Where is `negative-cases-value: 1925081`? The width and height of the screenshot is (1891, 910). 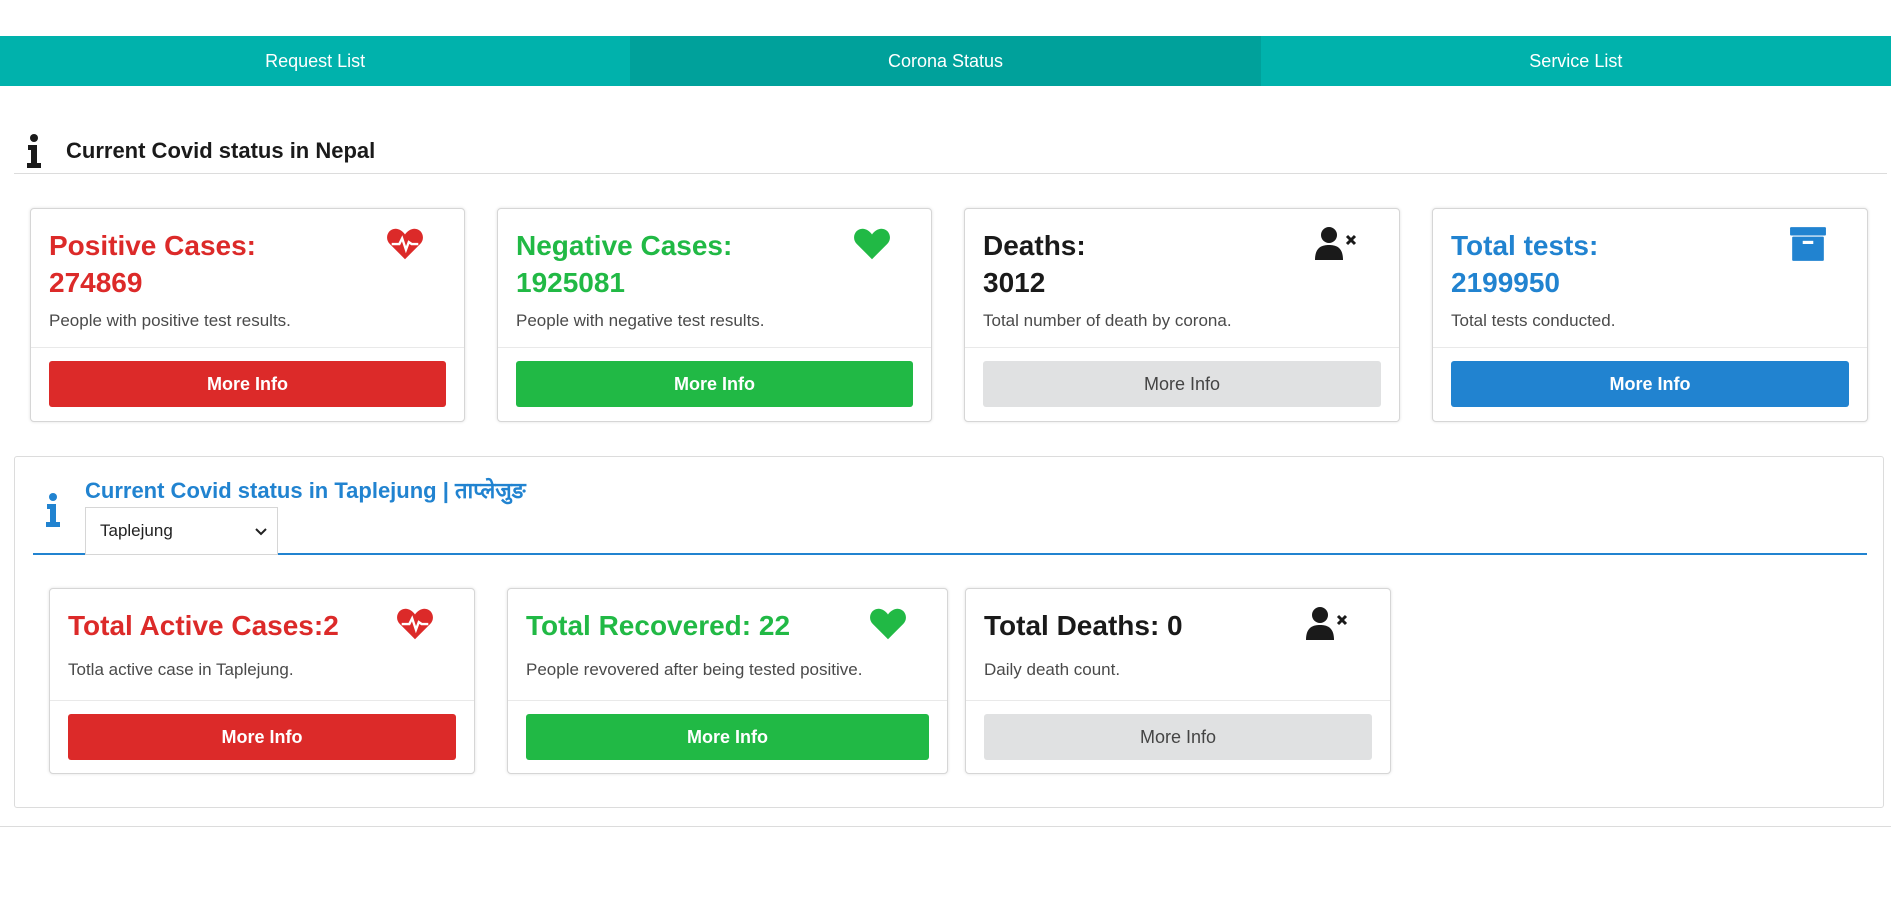 negative-cases-value: 1925081 is located at coordinates (571, 282).